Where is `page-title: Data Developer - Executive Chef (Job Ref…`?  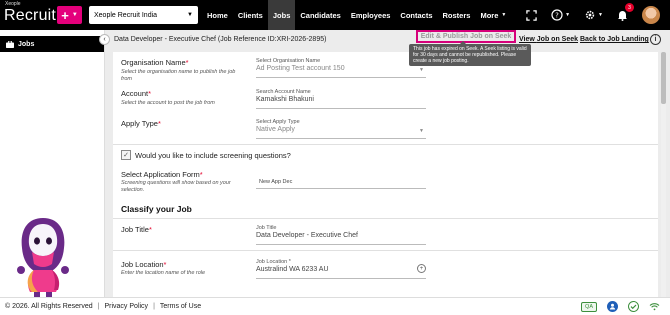 page-title: Data Developer - Executive Chef (Job Ref… is located at coordinates (220, 39).